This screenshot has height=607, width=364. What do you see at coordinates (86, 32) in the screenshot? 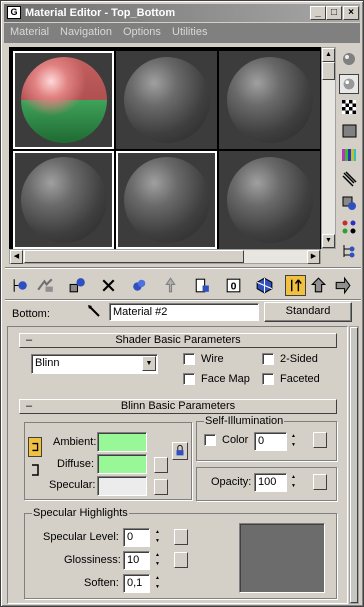
I see `menu-navigation: Navigation` at bounding box center [86, 32].